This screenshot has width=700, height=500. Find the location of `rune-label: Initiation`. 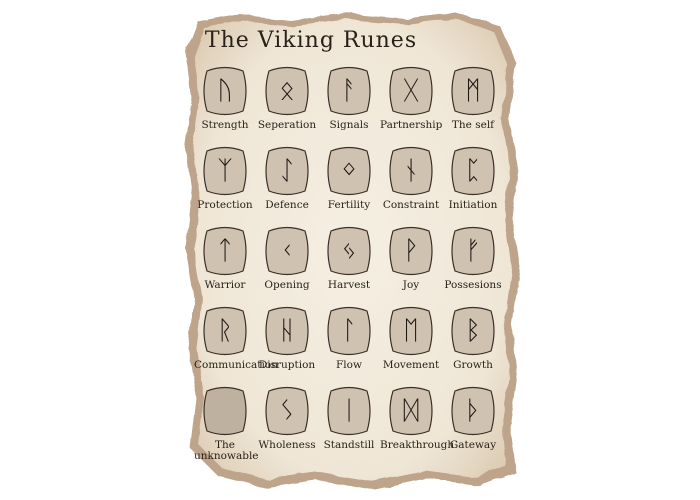

rune-label: Initiation is located at coordinates (473, 205).